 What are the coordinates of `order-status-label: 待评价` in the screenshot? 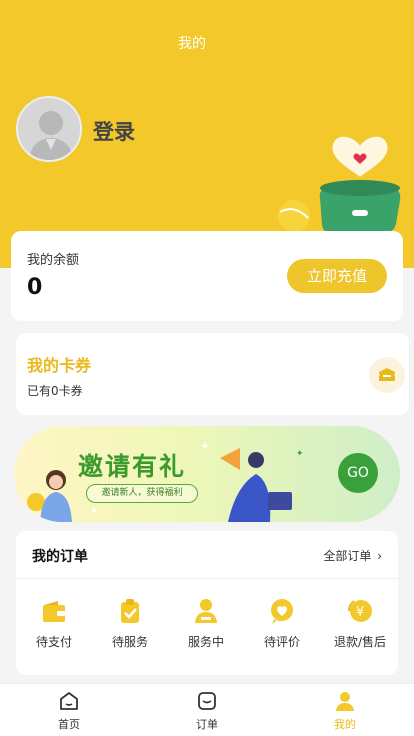 It's located at (281, 642).